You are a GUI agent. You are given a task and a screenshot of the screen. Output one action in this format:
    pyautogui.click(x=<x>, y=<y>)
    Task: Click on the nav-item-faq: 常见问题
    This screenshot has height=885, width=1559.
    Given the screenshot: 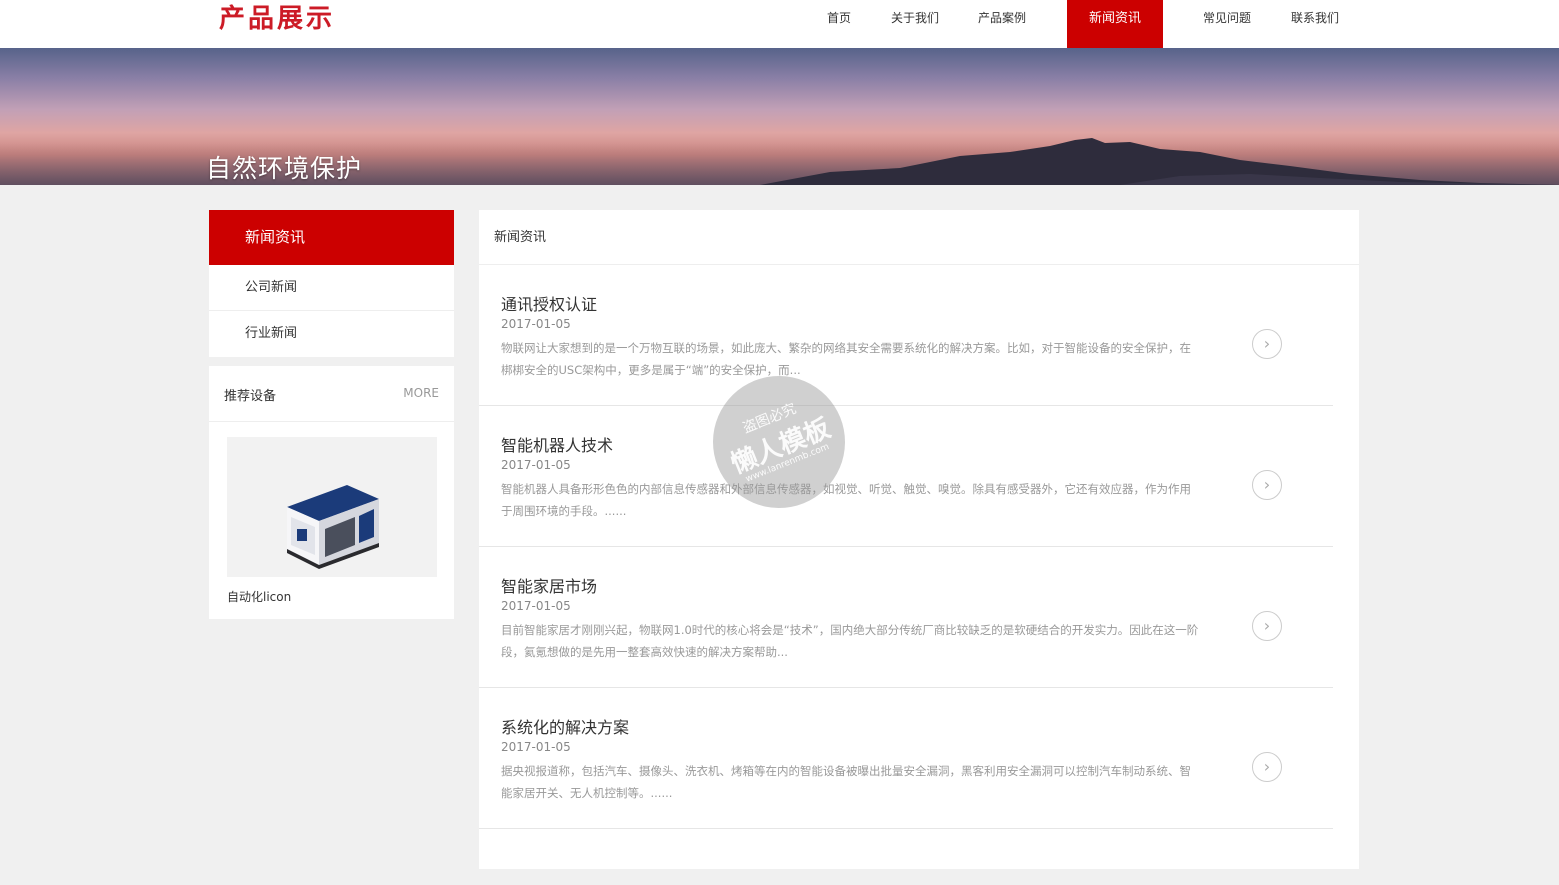 What is the action you would take?
    pyautogui.click(x=1227, y=24)
    